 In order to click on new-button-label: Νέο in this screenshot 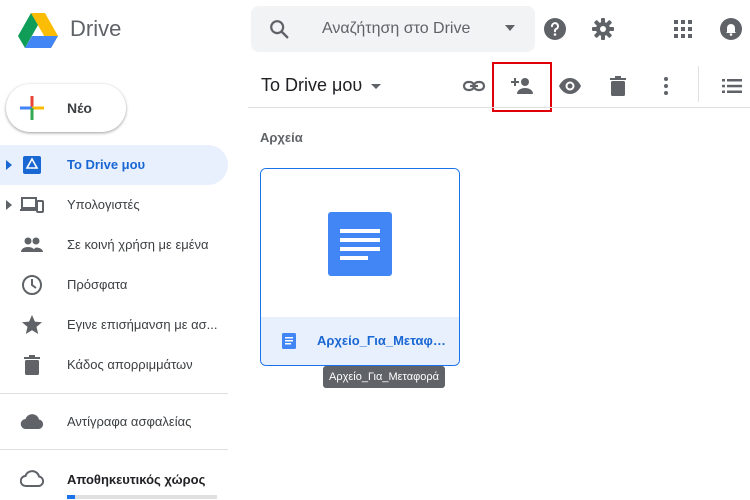, I will do `click(79, 108)`.